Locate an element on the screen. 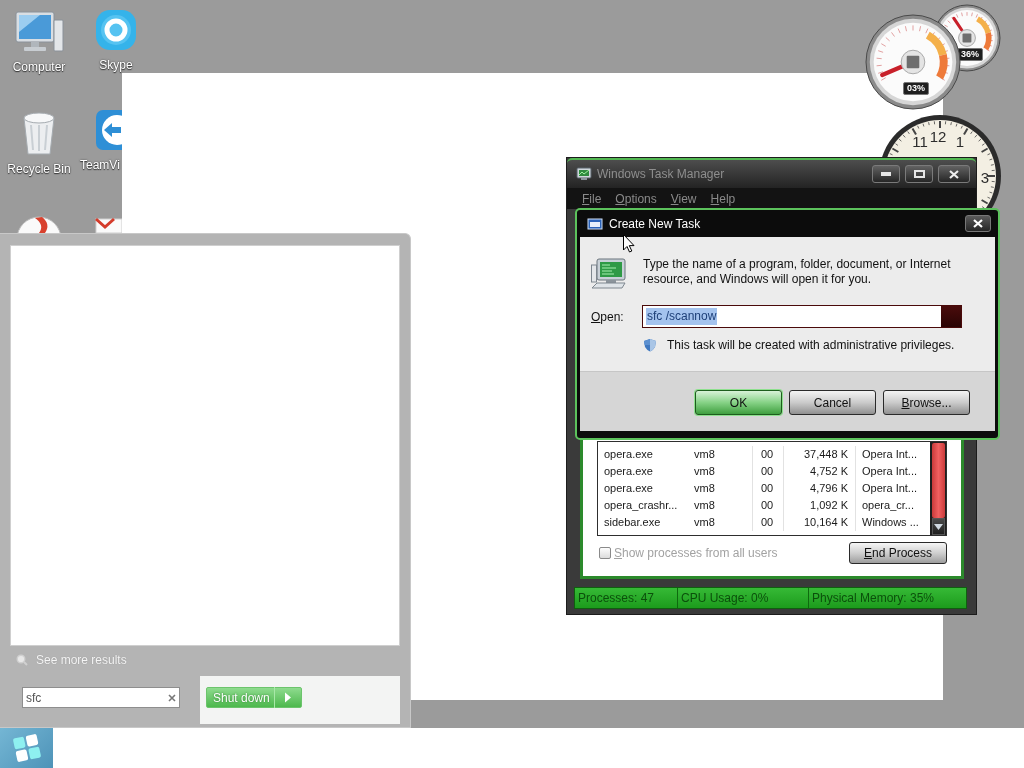 The height and width of the screenshot is (768, 1024). status-field: CPU Usage: 0% is located at coordinates (743, 598).